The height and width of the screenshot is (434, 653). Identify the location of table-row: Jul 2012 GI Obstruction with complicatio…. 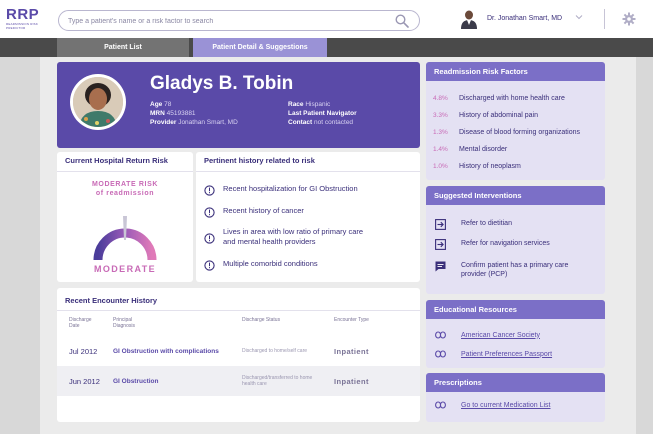
(238, 351).